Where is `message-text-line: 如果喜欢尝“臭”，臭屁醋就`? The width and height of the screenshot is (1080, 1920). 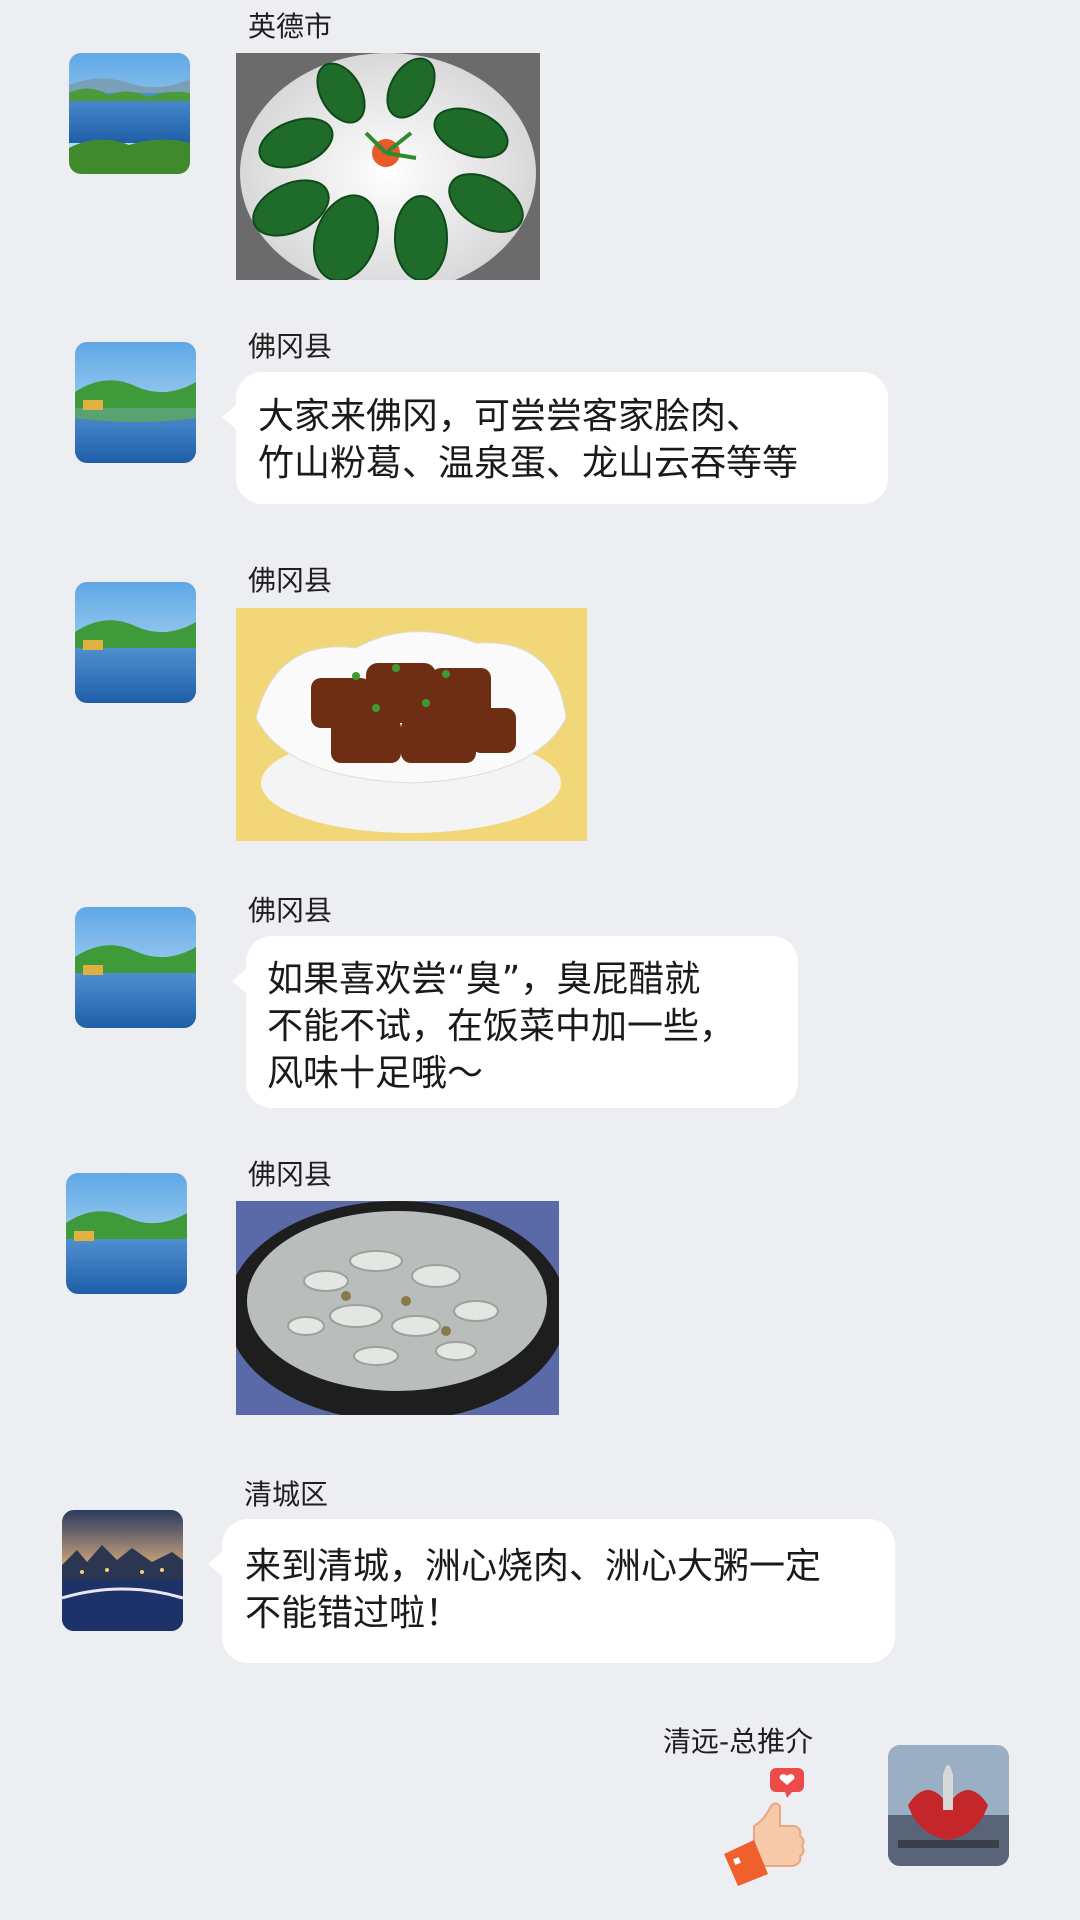
message-text-line: 如果喜欢尝“臭”，臭屁醋就 is located at coordinates (484, 979).